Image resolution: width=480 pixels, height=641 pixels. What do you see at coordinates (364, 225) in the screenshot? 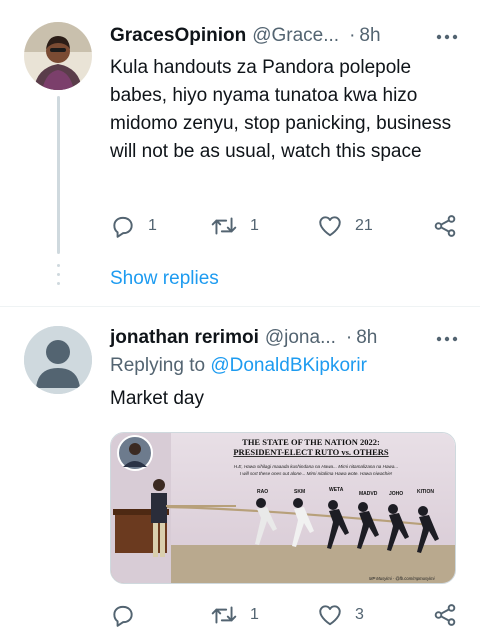
I see `like-count: 21` at bounding box center [364, 225].